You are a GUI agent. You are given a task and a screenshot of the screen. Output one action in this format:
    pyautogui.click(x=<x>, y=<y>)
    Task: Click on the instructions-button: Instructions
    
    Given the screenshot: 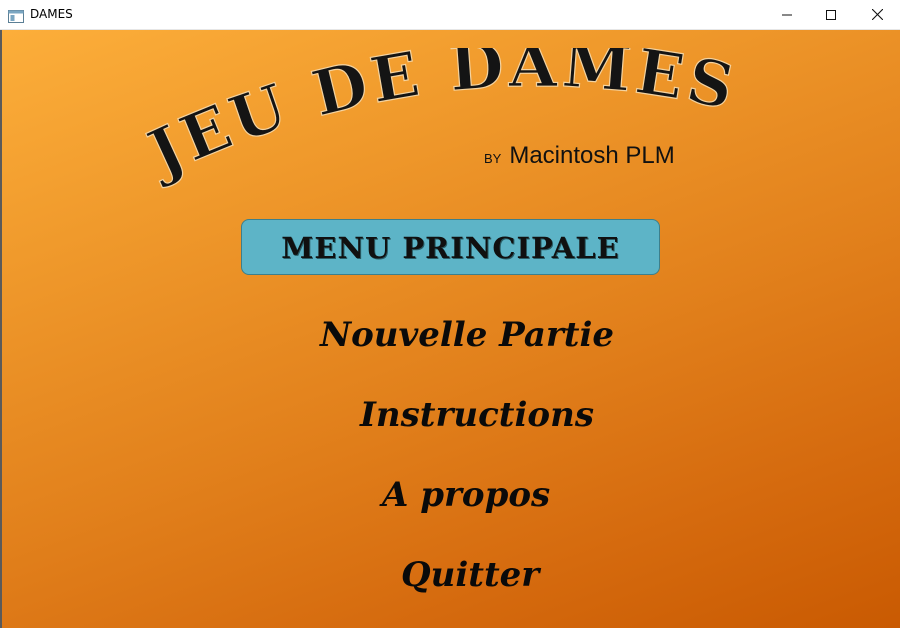 What is the action you would take?
    pyautogui.click(x=477, y=415)
    